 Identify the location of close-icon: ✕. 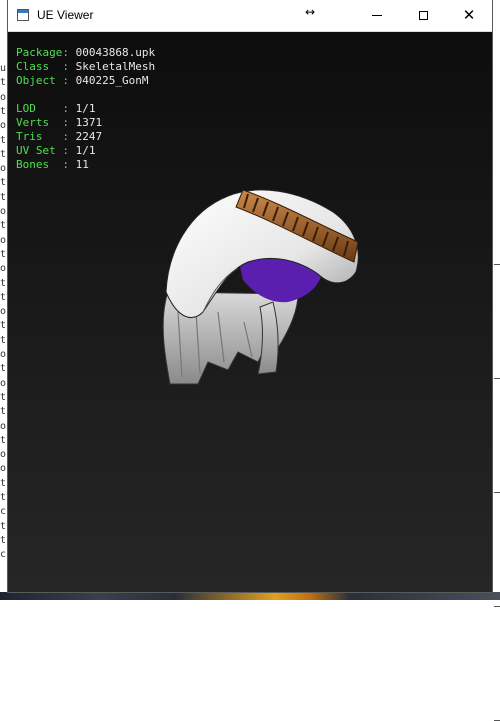
(469, 15).